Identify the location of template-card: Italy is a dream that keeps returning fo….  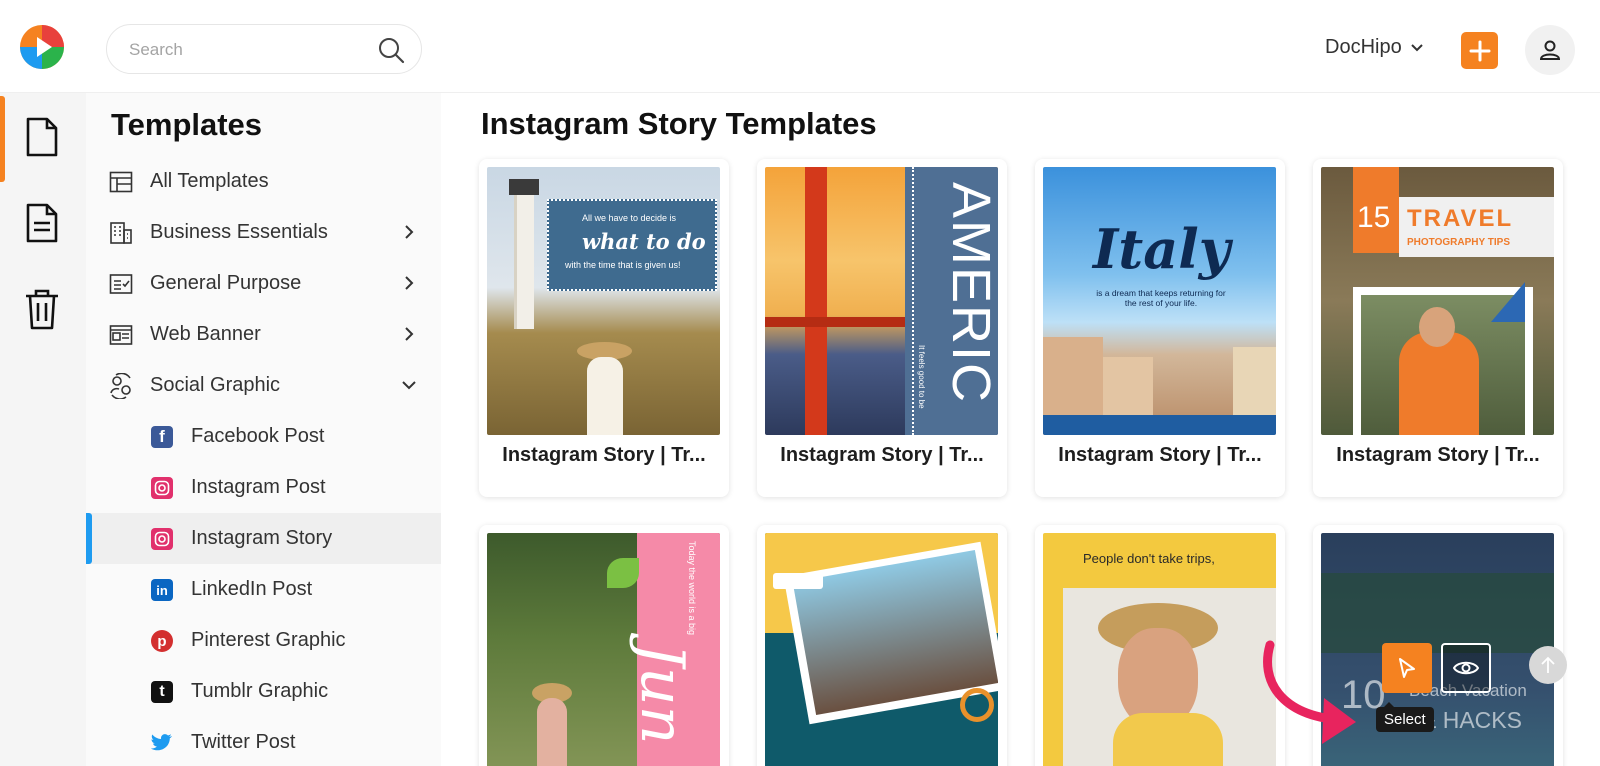
(1160, 328).